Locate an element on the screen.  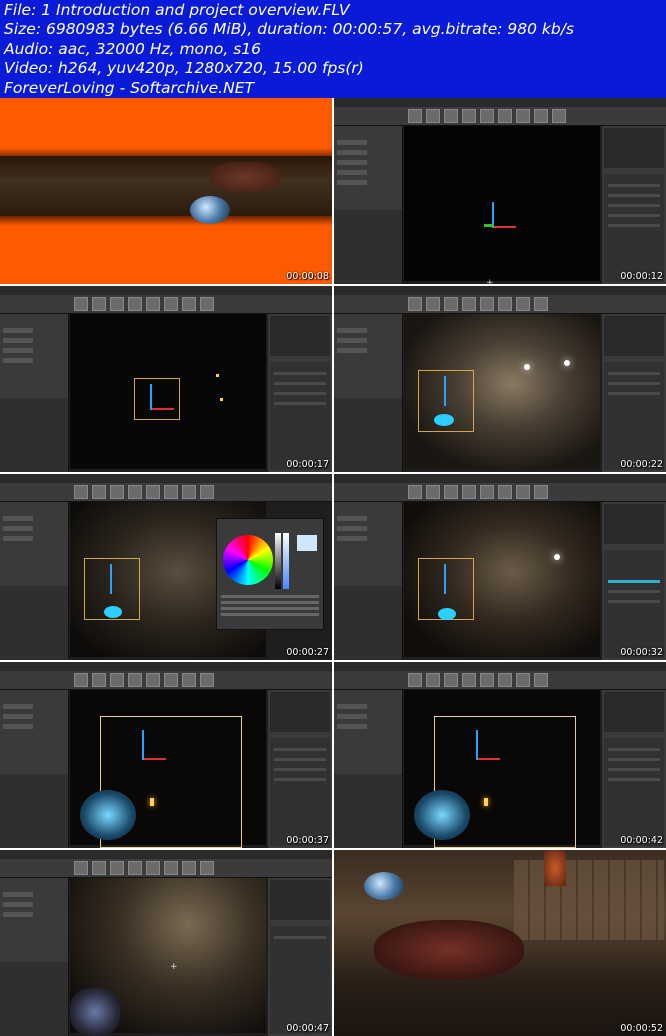
timestamp: 00:00:47 is located at coordinates (307, 1028).